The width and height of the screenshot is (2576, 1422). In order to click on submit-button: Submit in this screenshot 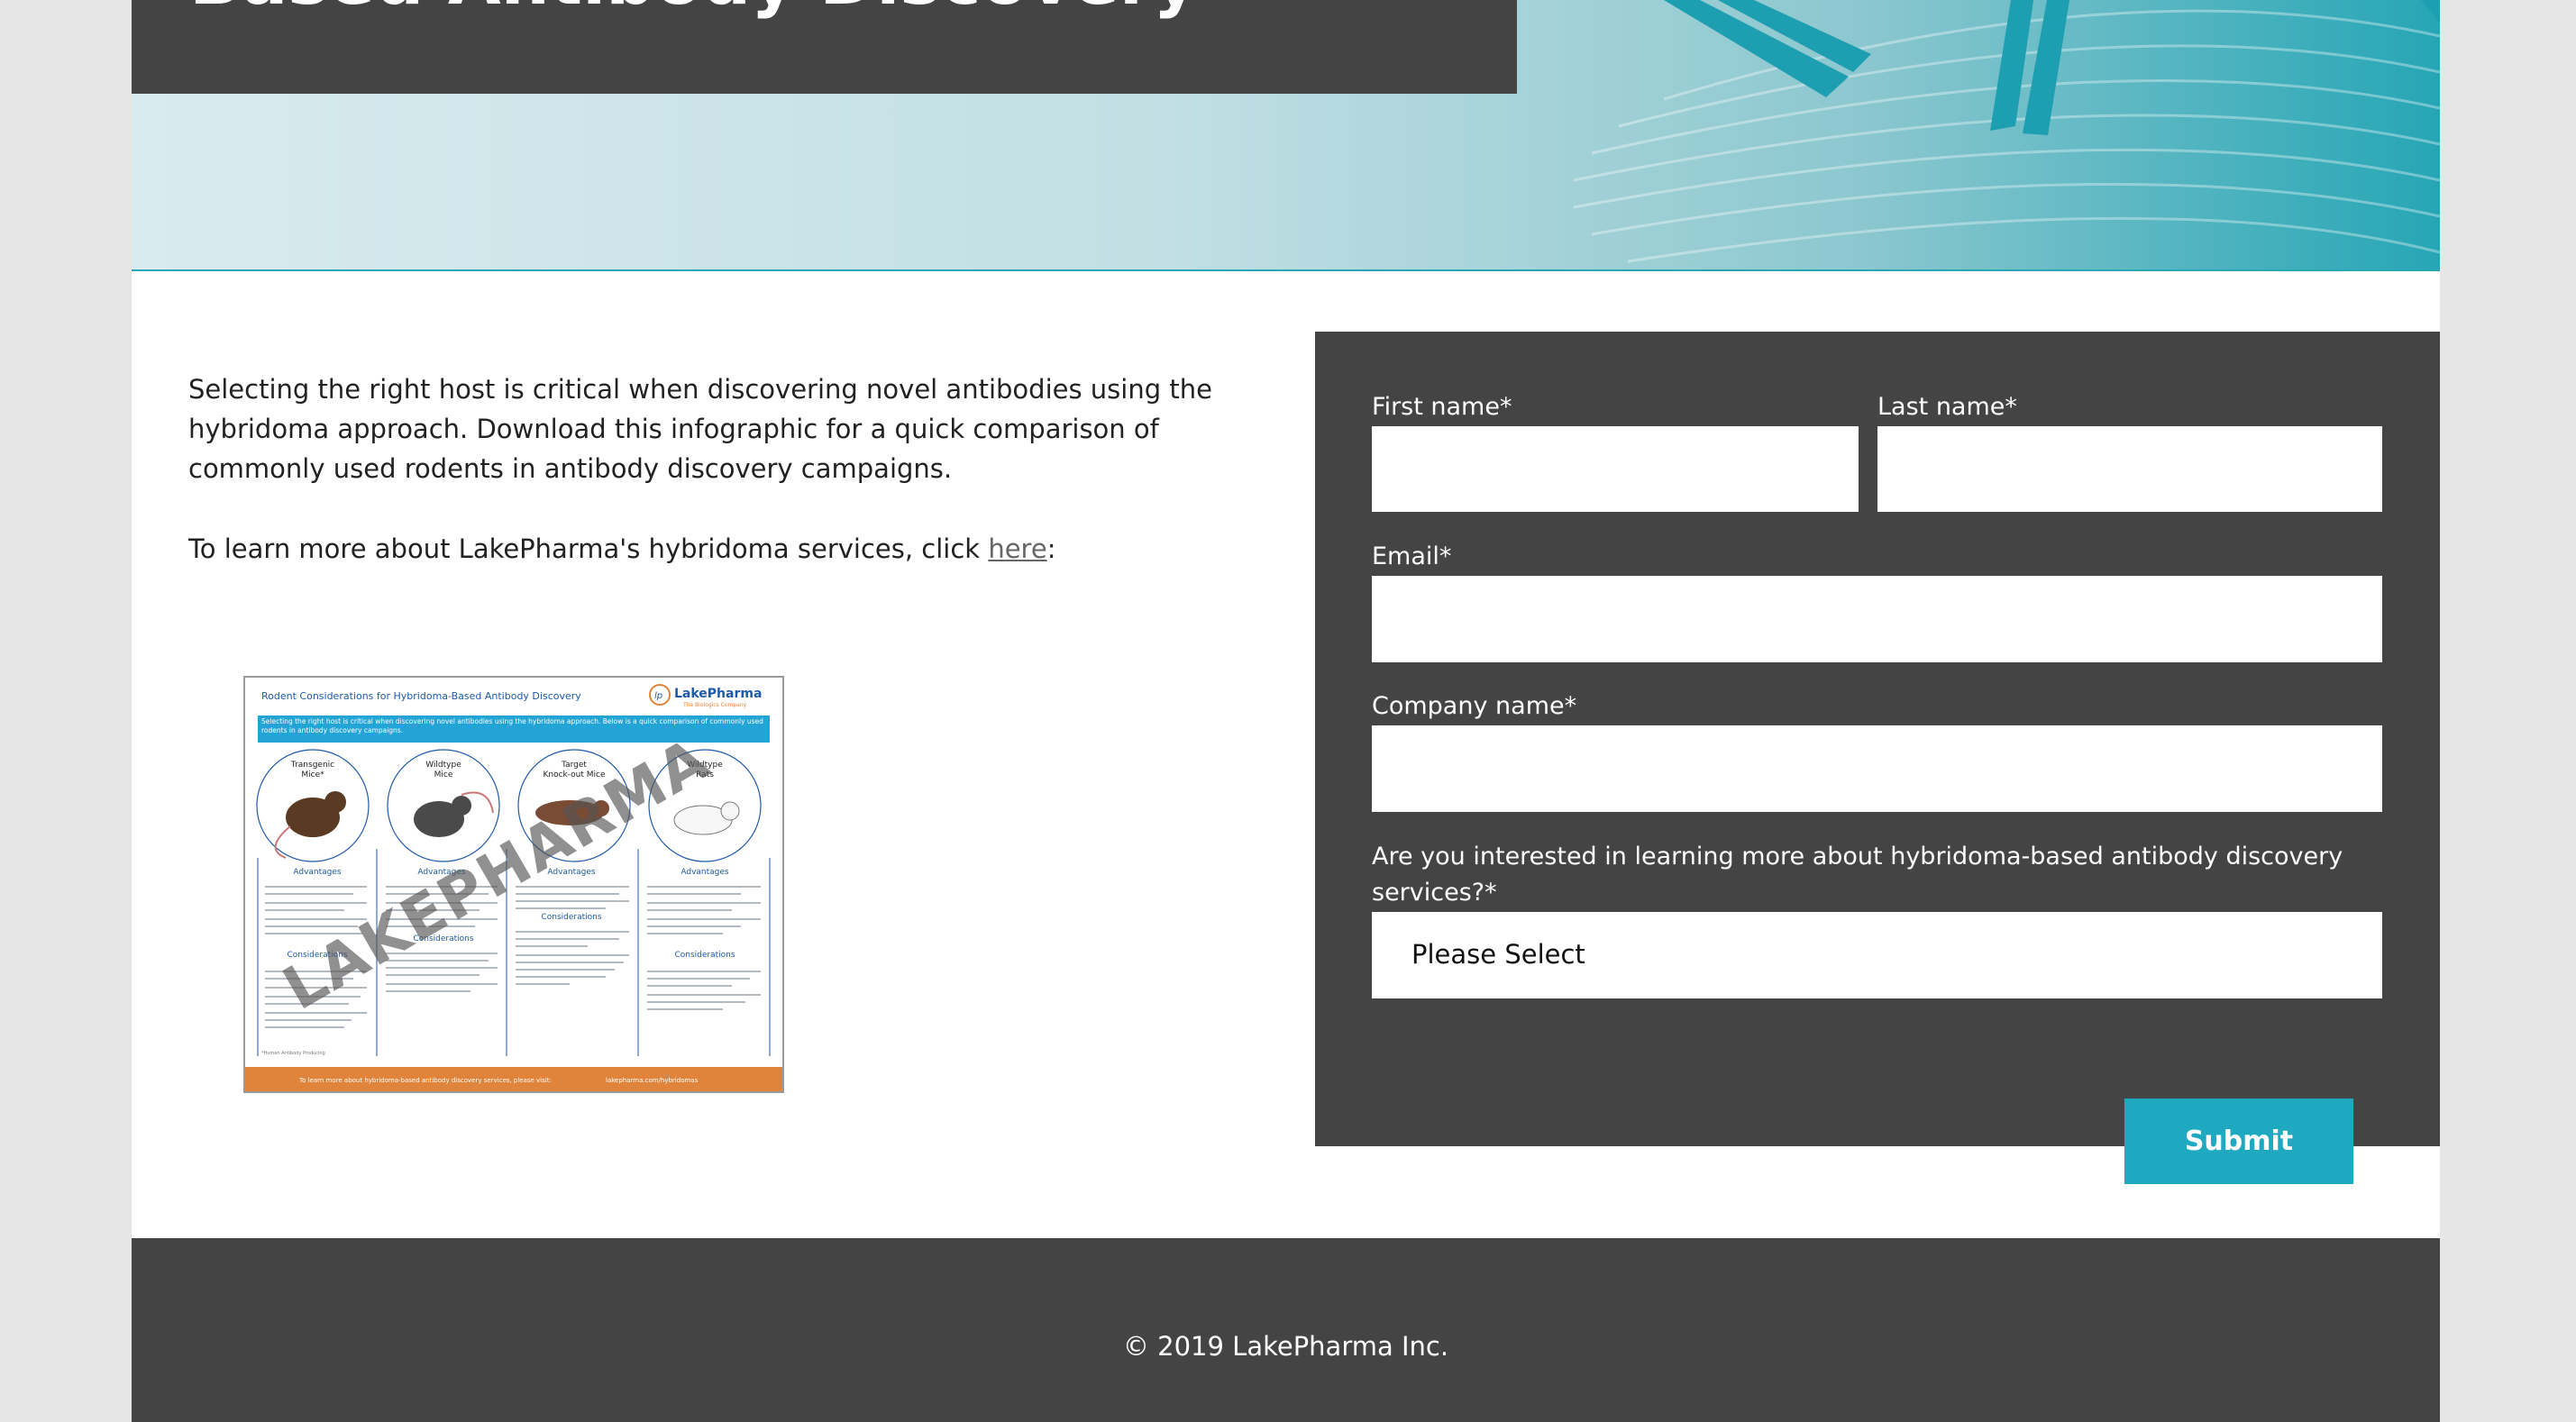, I will do `click(2238, 1141)`.